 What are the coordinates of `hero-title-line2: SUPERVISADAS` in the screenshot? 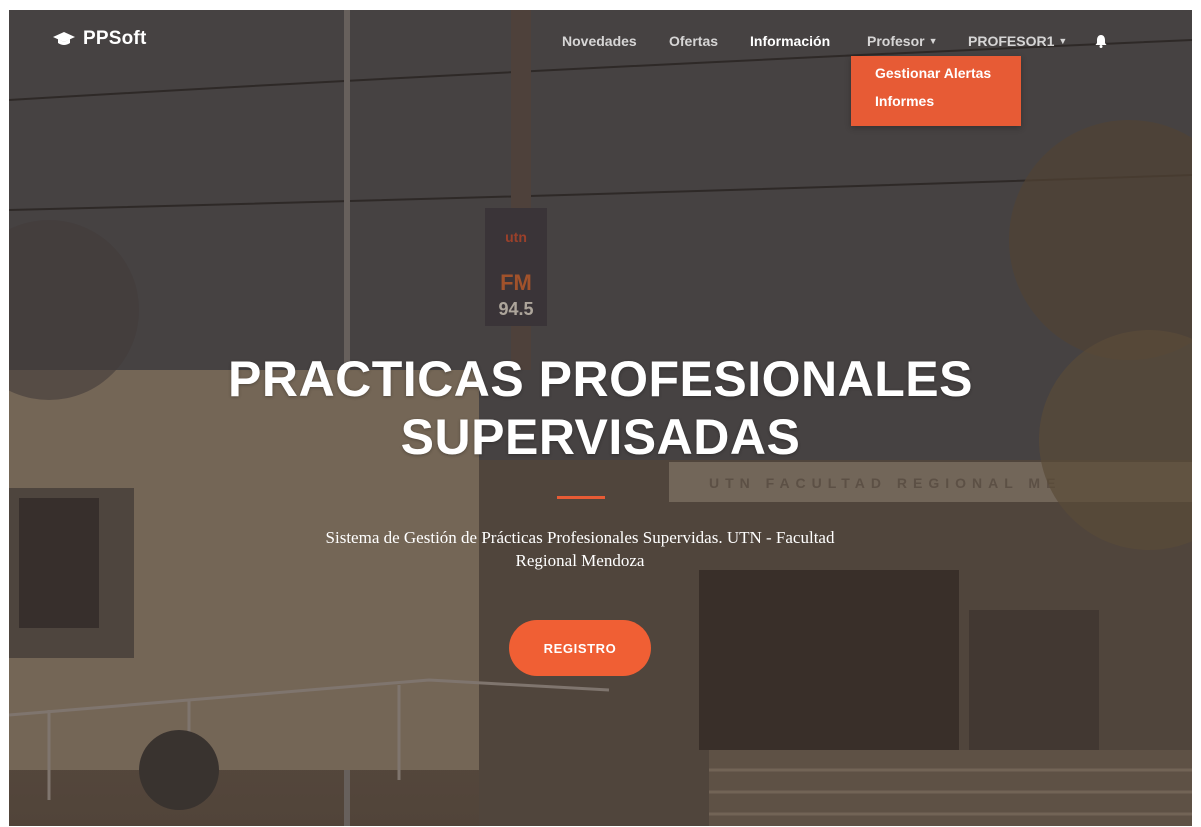 It's located at (600, 437).